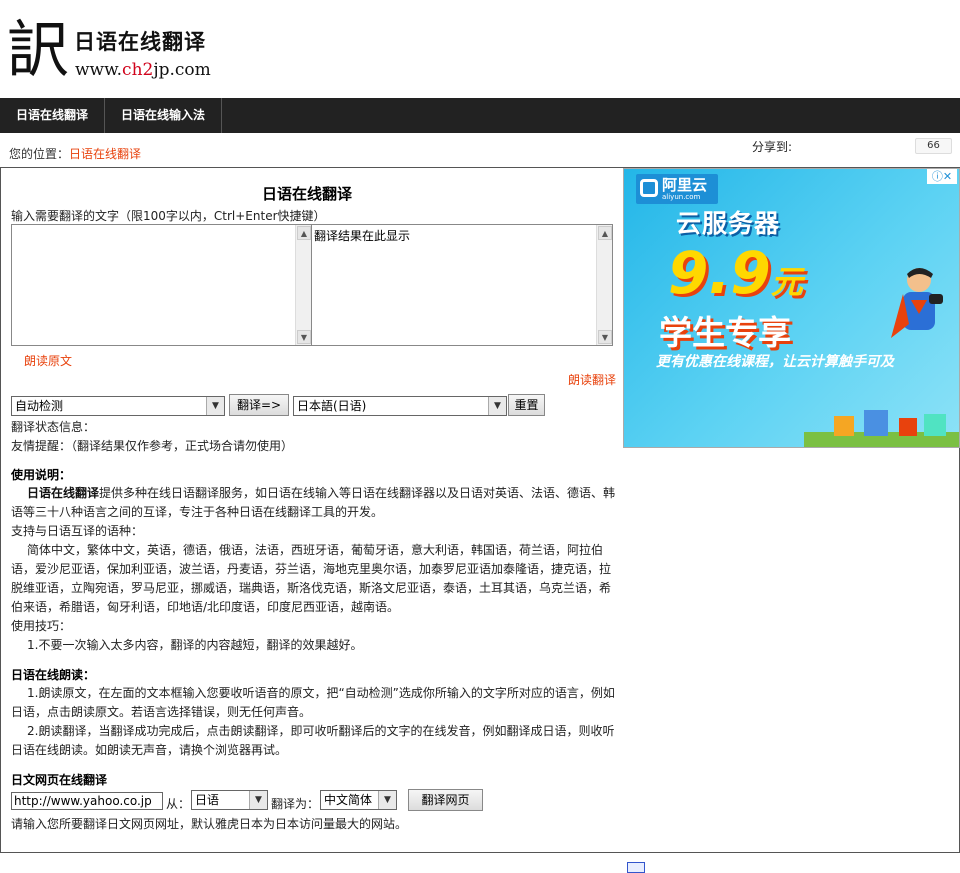 The image size is (960, 873). What do you see at coordinates (881, 428) in the screenshot?
I see `city-illustration-icon` at bounding box center [881, 428].